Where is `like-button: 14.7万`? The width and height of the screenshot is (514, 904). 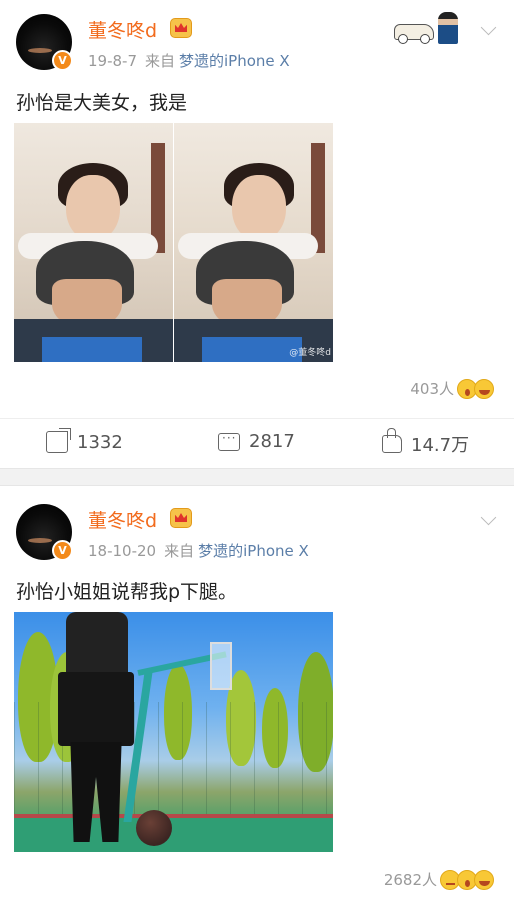
like-button: 14.7万 is located at coordinates (426, 442).